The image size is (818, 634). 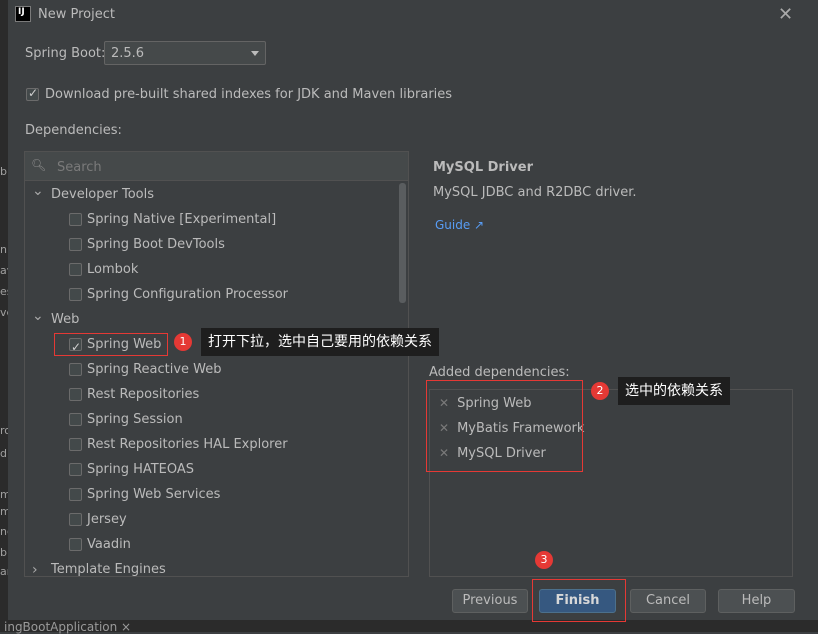 What do you see at coordinates (4, 291) in the screenshot?
I see `ide-backdrop-fragment: es` at bounding box center [4, 291].